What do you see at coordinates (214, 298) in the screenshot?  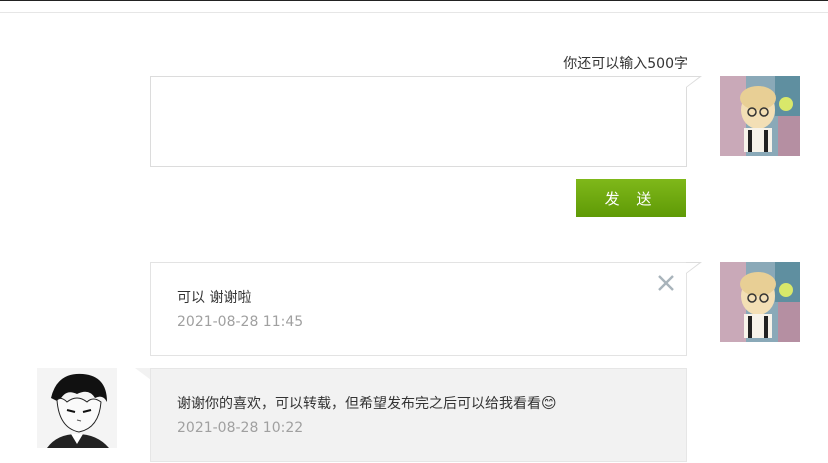 I see `message-text: 可以 谢谢啦` at bounding box center [214, 298].